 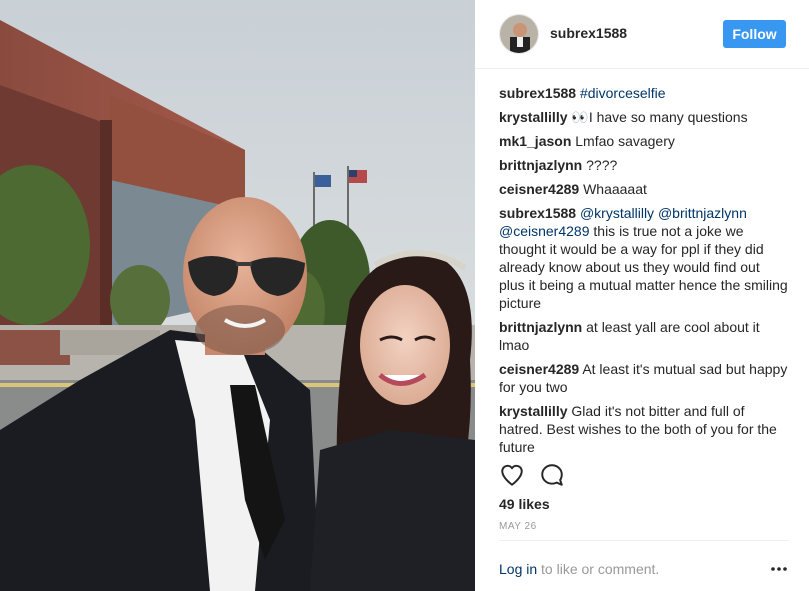 I want to click on avatar-image, so click(x=519, y=34).